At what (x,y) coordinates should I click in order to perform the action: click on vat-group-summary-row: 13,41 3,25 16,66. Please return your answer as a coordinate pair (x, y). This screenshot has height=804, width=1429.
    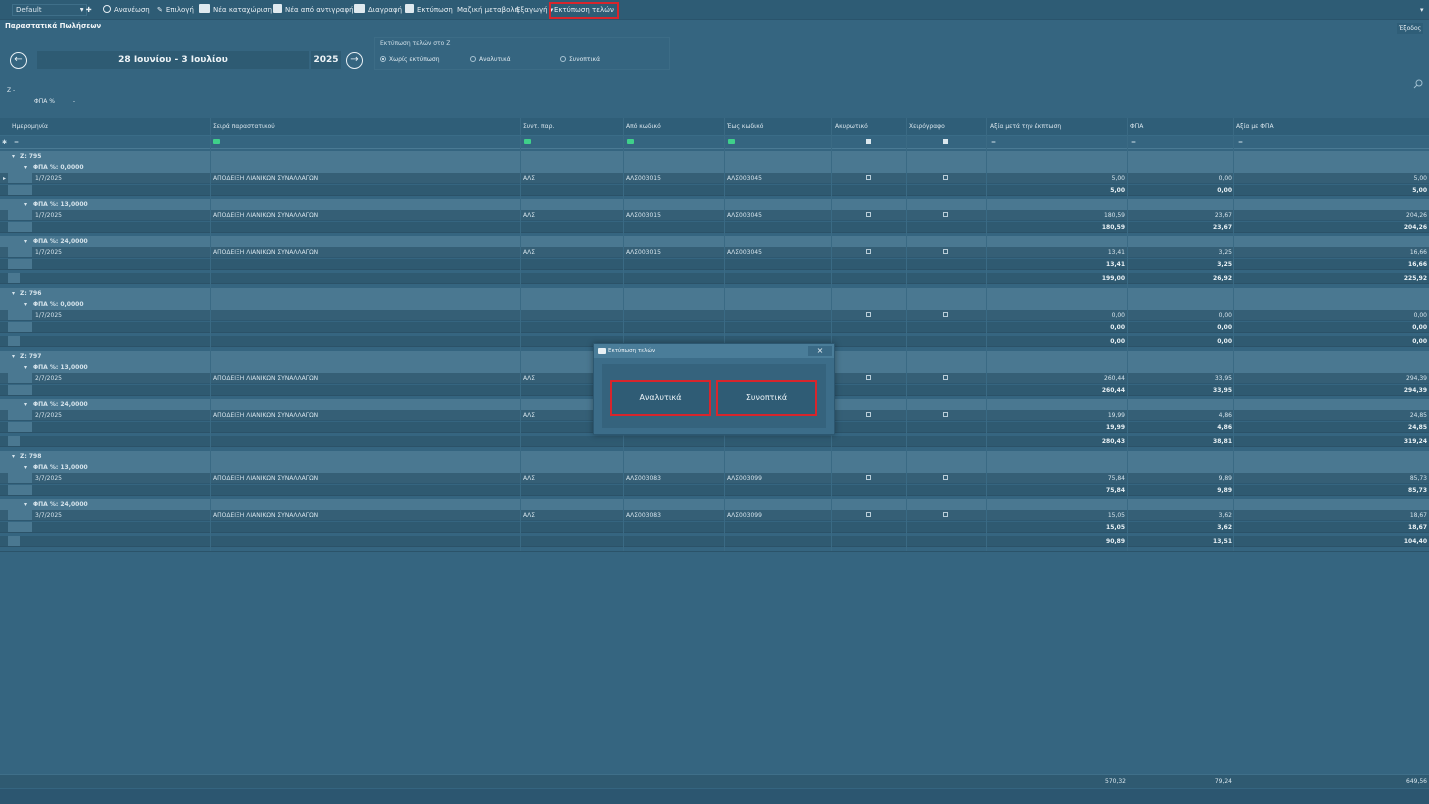
    Looking at the image, I should click on (714, 264).